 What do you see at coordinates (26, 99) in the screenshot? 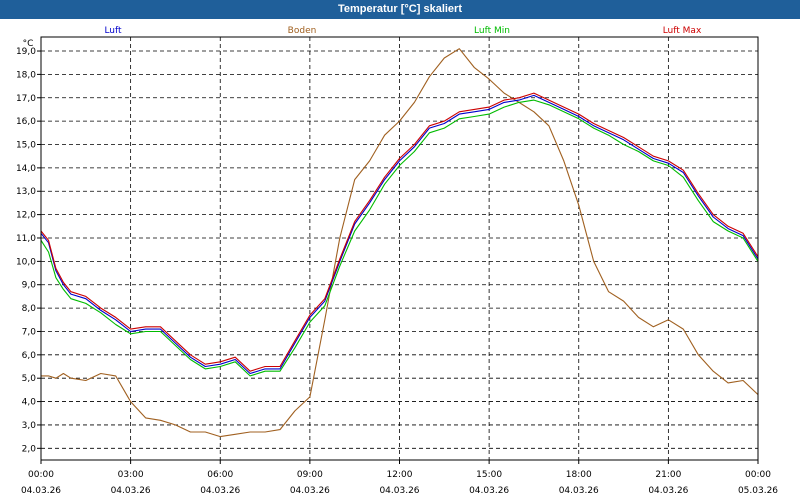
I see `y-tick-label: 17,0` at bounding box center [26, 99].